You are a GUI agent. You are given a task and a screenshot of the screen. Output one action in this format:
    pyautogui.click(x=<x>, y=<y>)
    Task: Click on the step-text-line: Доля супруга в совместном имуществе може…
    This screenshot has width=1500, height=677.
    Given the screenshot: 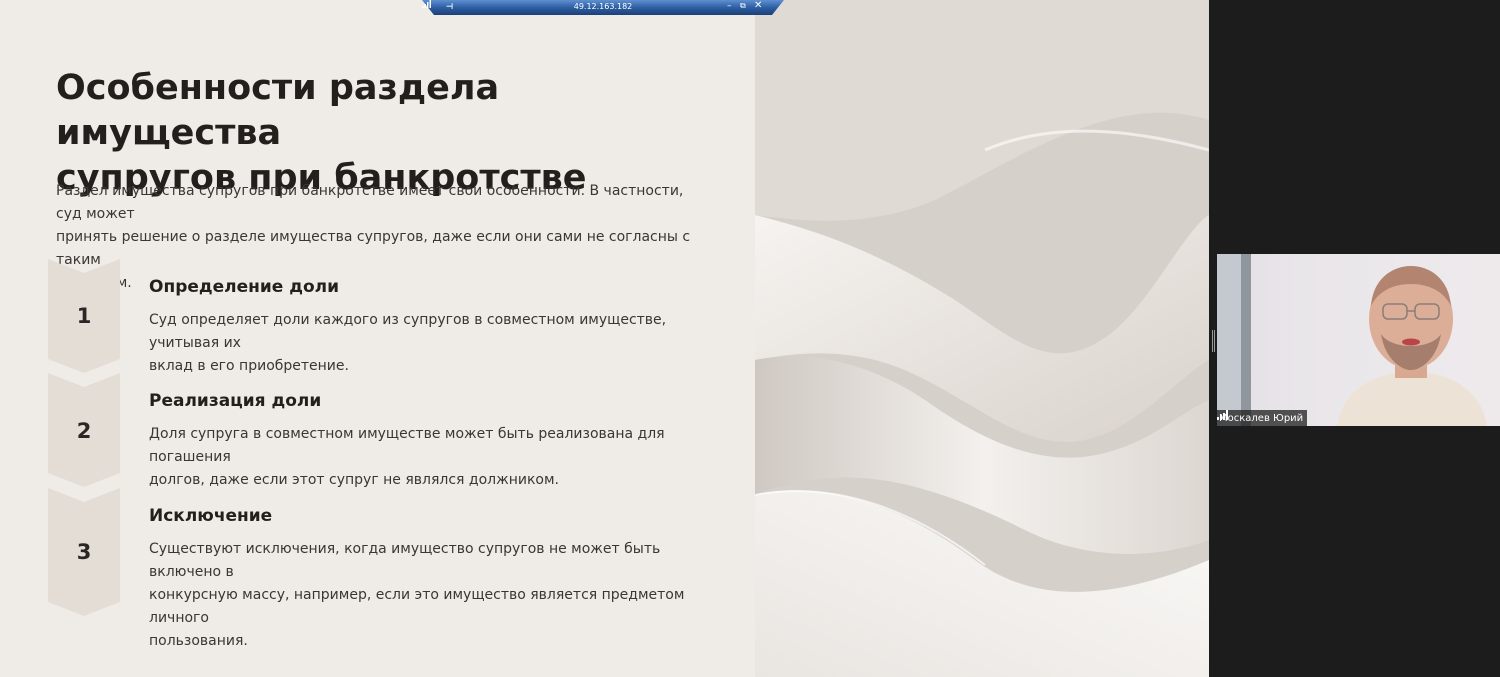 What is the action you would take?
    pyautogui.click(x=407, y=445)
    